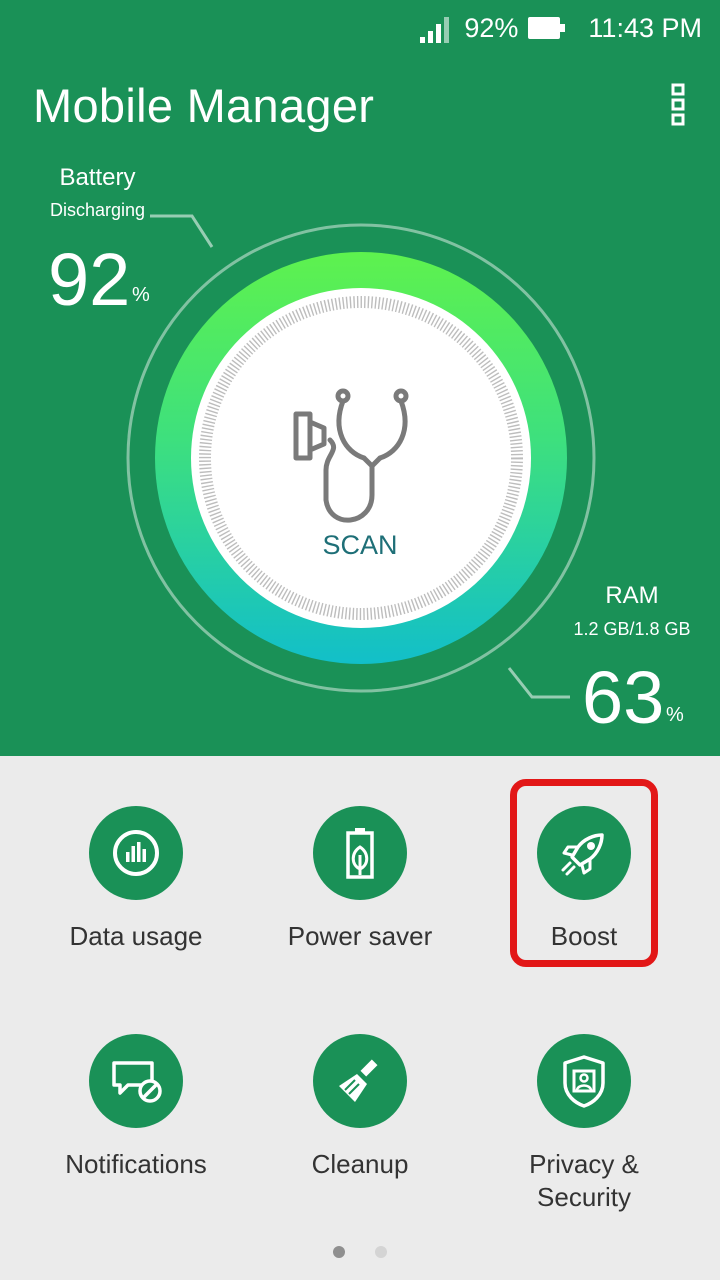 This screenshot has height=1280, width=720. I want to click on page-indicator, so click(360, 1252).